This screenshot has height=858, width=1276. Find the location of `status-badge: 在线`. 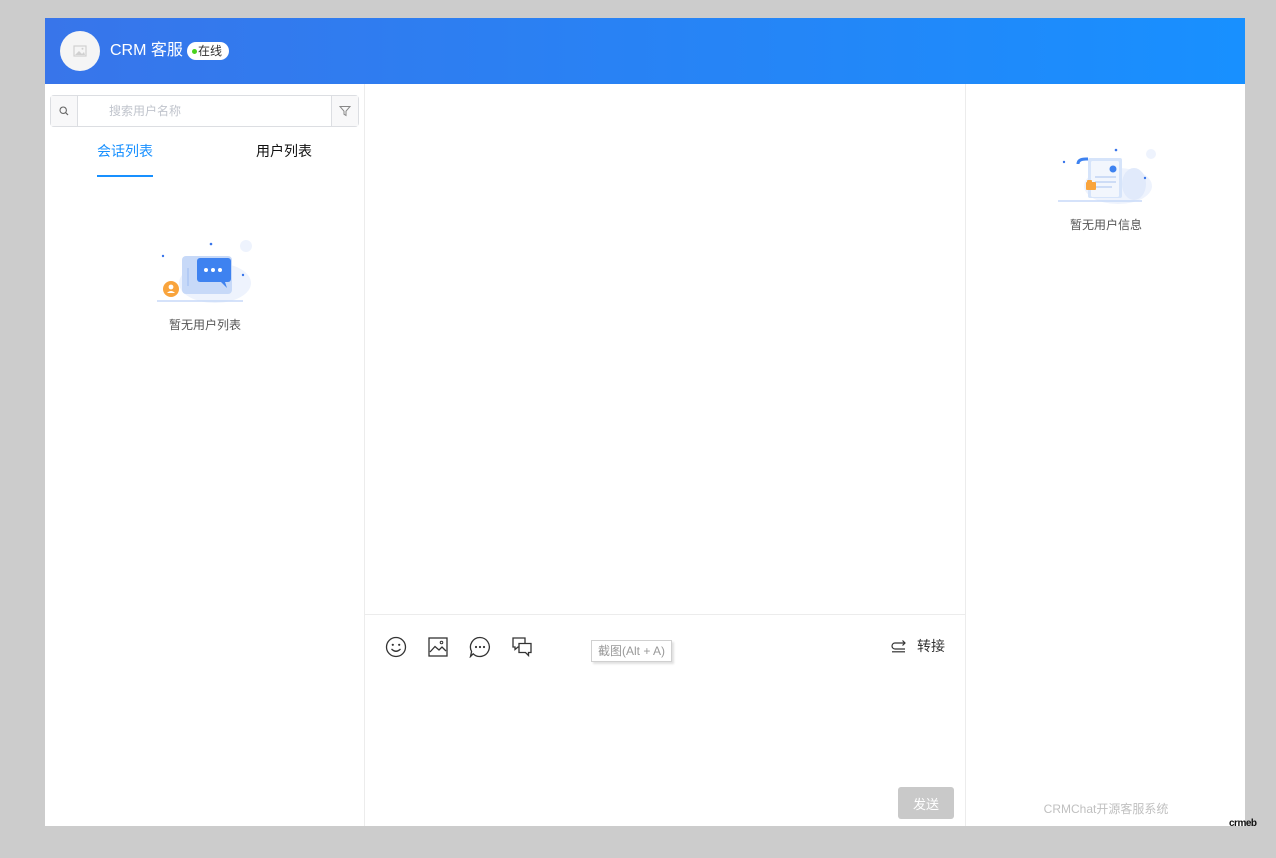

status-badge: 在线 is located at coordinates (208, 51).